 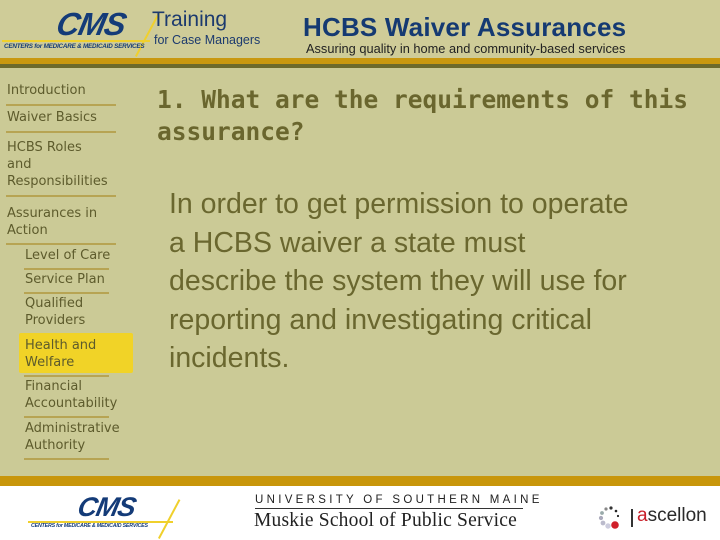 What do you see at coordinates (169, 519) in the screenshot?
I see `logo-swoosh` at bounding box center [169, 519].